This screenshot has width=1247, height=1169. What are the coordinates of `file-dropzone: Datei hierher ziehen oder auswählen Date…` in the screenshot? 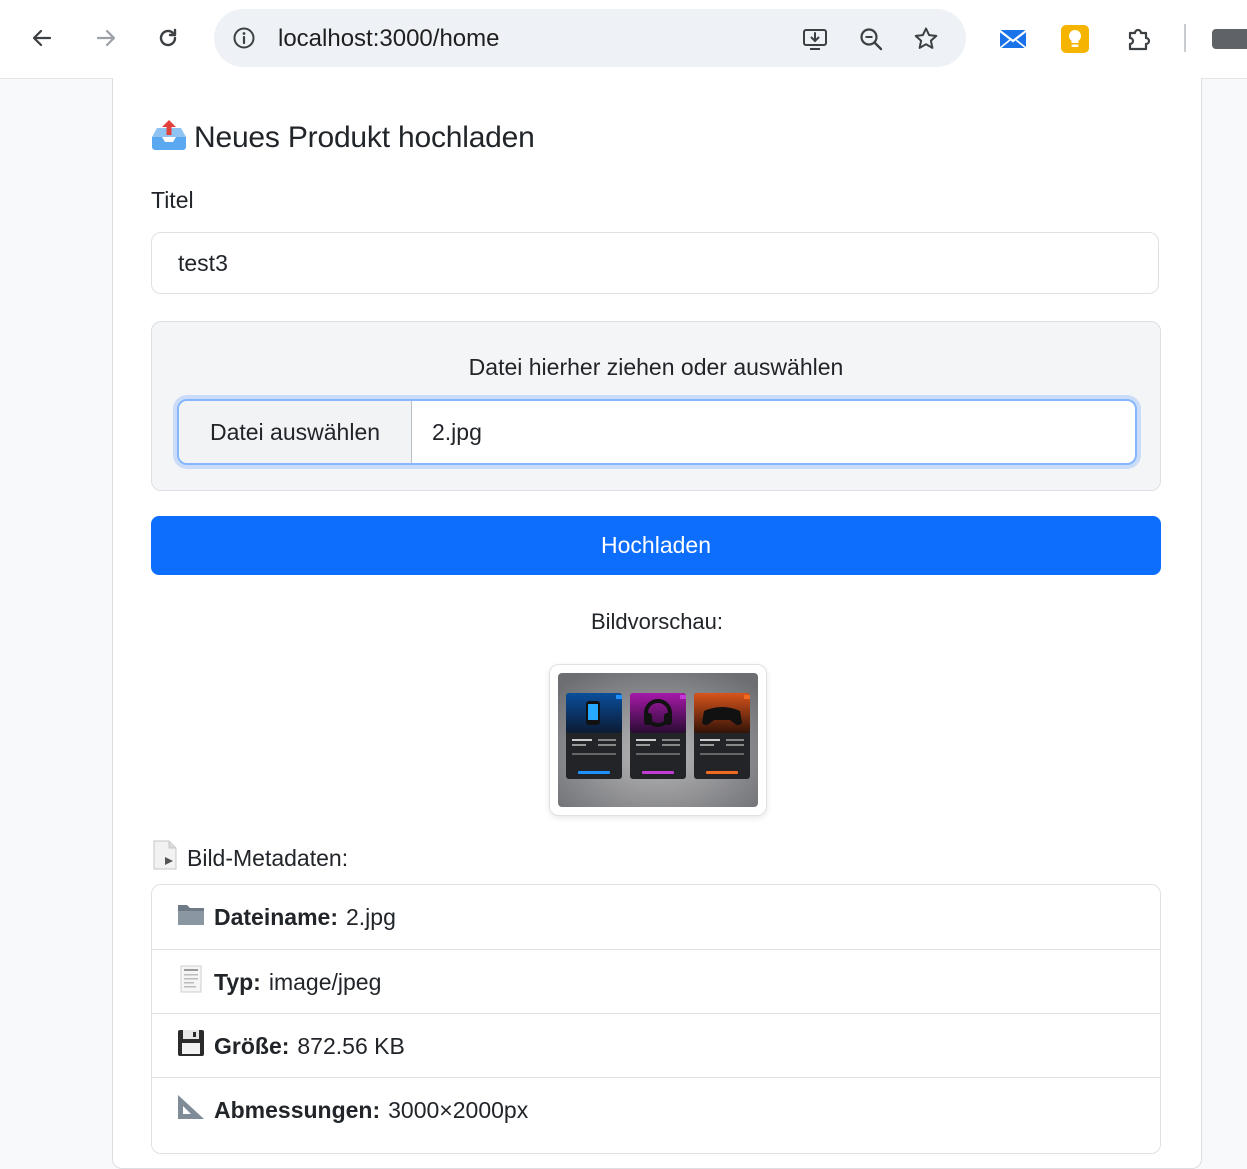 It's located at (656, 406).